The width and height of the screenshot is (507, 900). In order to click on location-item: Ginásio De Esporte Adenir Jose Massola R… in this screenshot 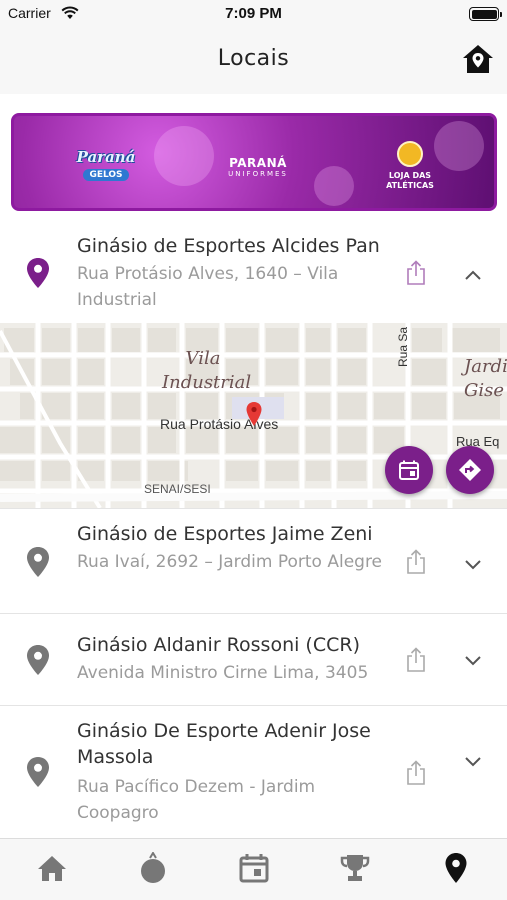, I will do `click(253, 772)`.